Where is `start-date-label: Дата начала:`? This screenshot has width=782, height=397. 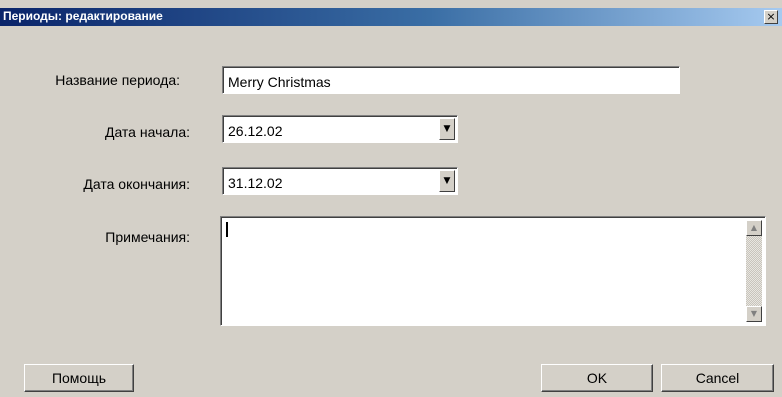
start-date-label: Дата начала: is located at coordinates (147, 132).